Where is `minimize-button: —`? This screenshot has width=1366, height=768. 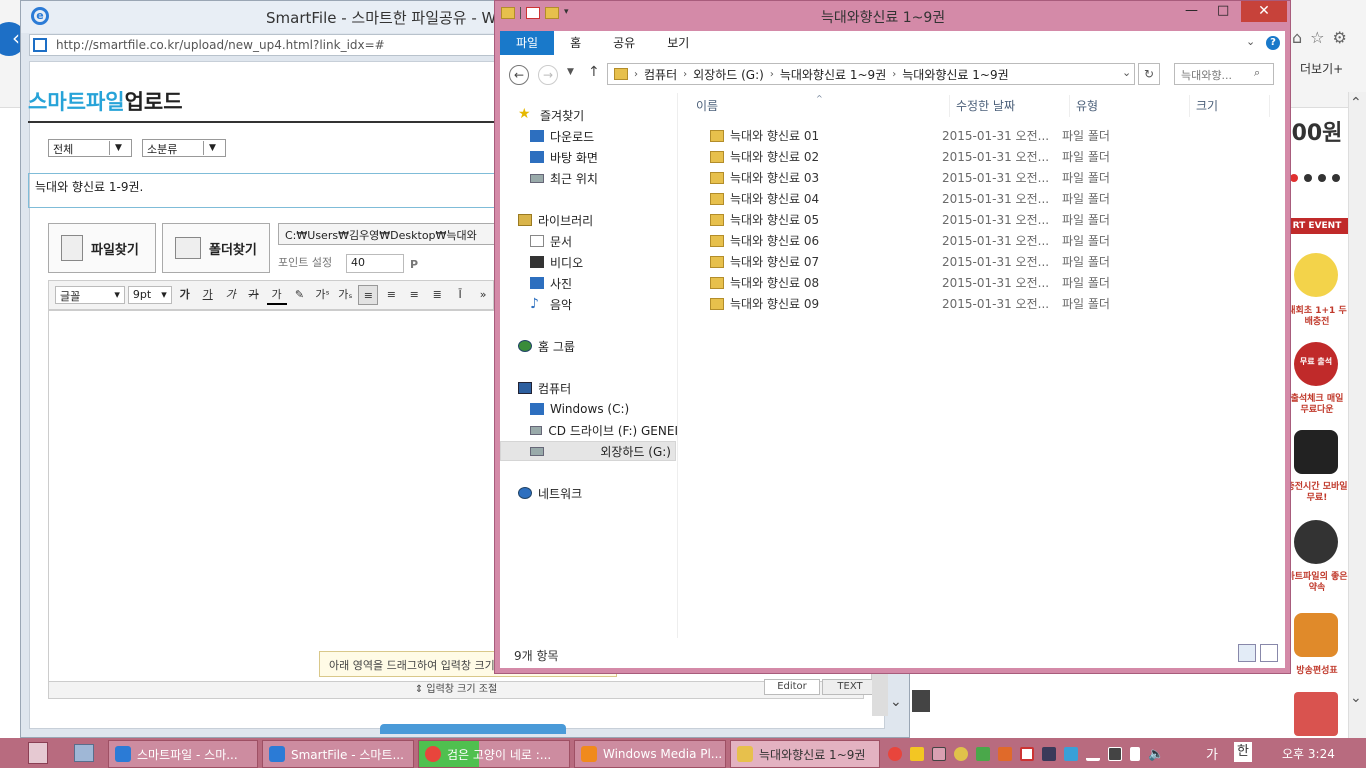
minimize-button: — is located at coordinates (1191, 10).